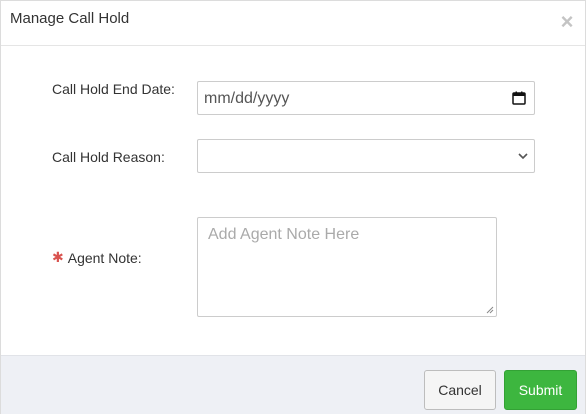 Image resolution: width=586 pixels, height=414 pixels. I want to click on agent-note-label: Agent Note:, so click(104, 257).